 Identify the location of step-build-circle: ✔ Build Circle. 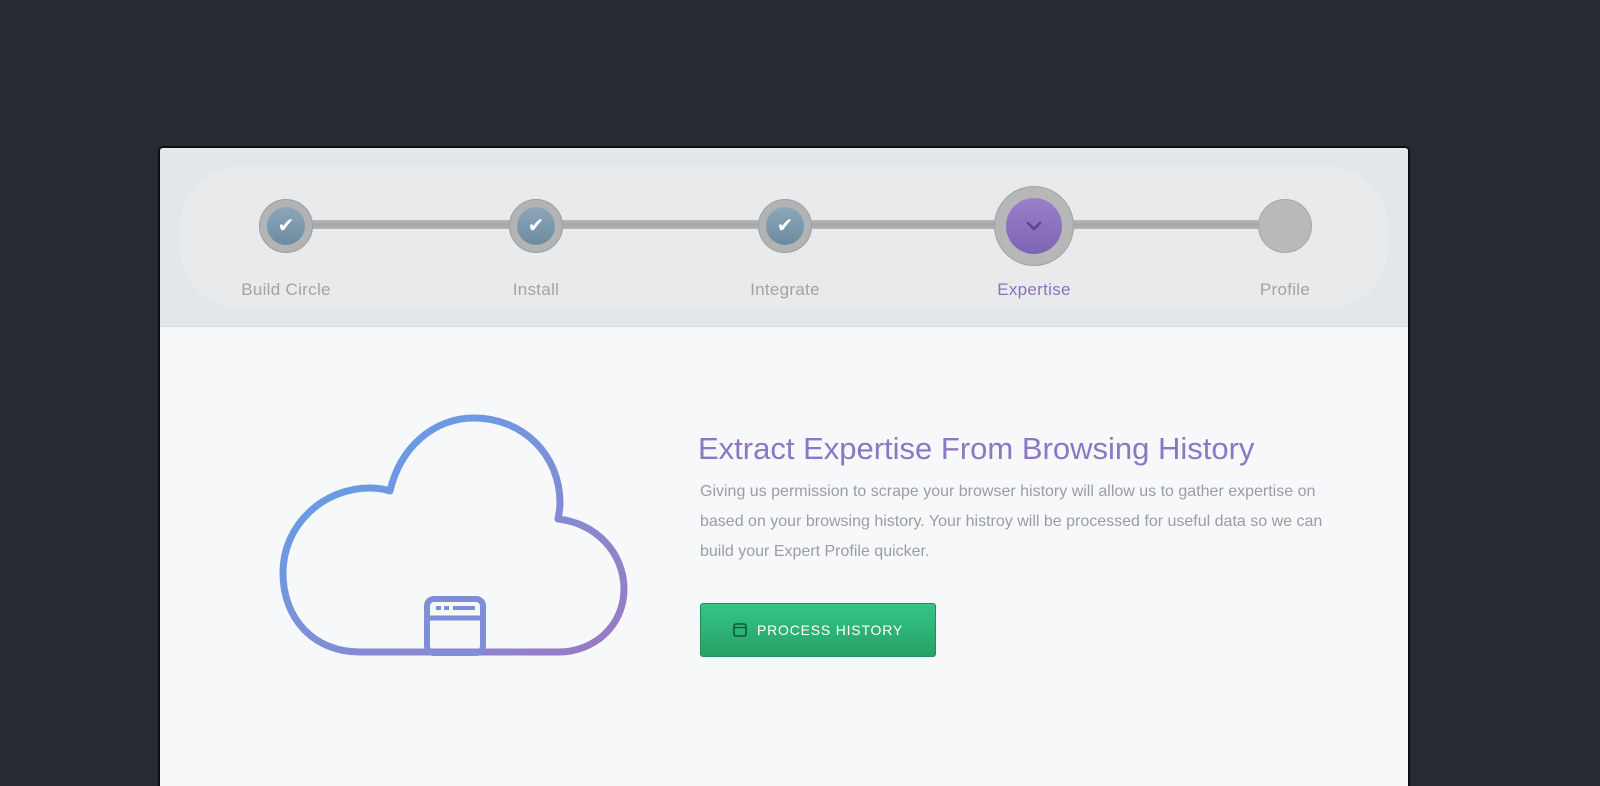
(286, 237).